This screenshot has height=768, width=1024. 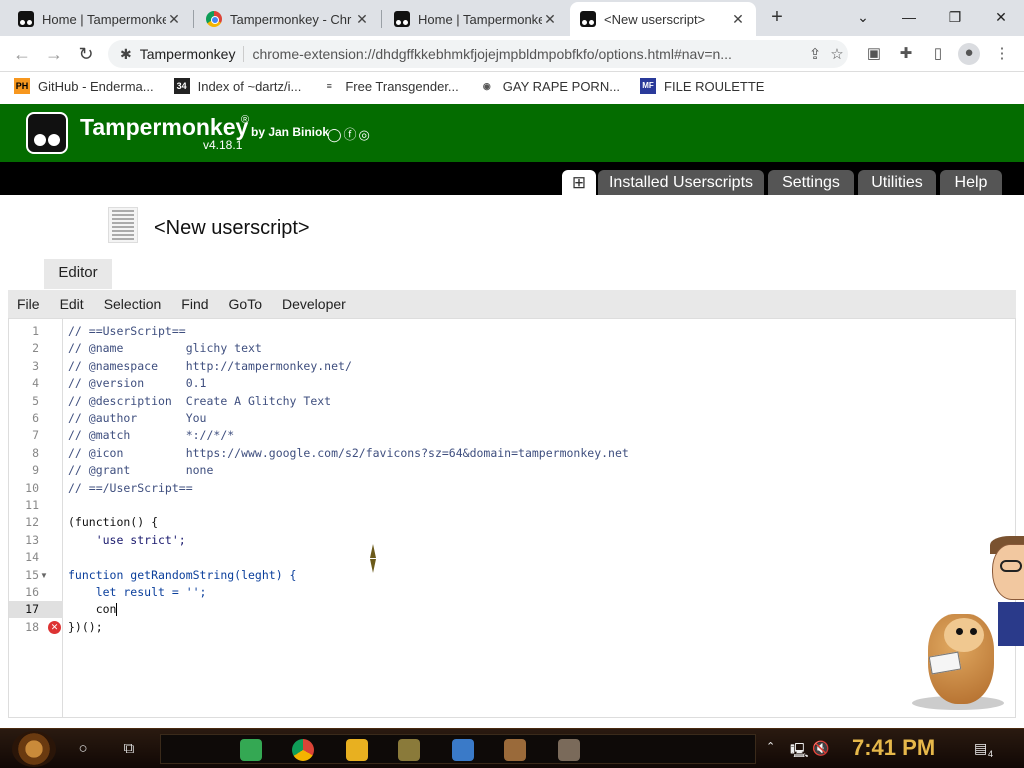 What do you see at coordinates (777, 17) in the screenshot?
I see `new-tab-button: +` at bounding box center [777, 17].